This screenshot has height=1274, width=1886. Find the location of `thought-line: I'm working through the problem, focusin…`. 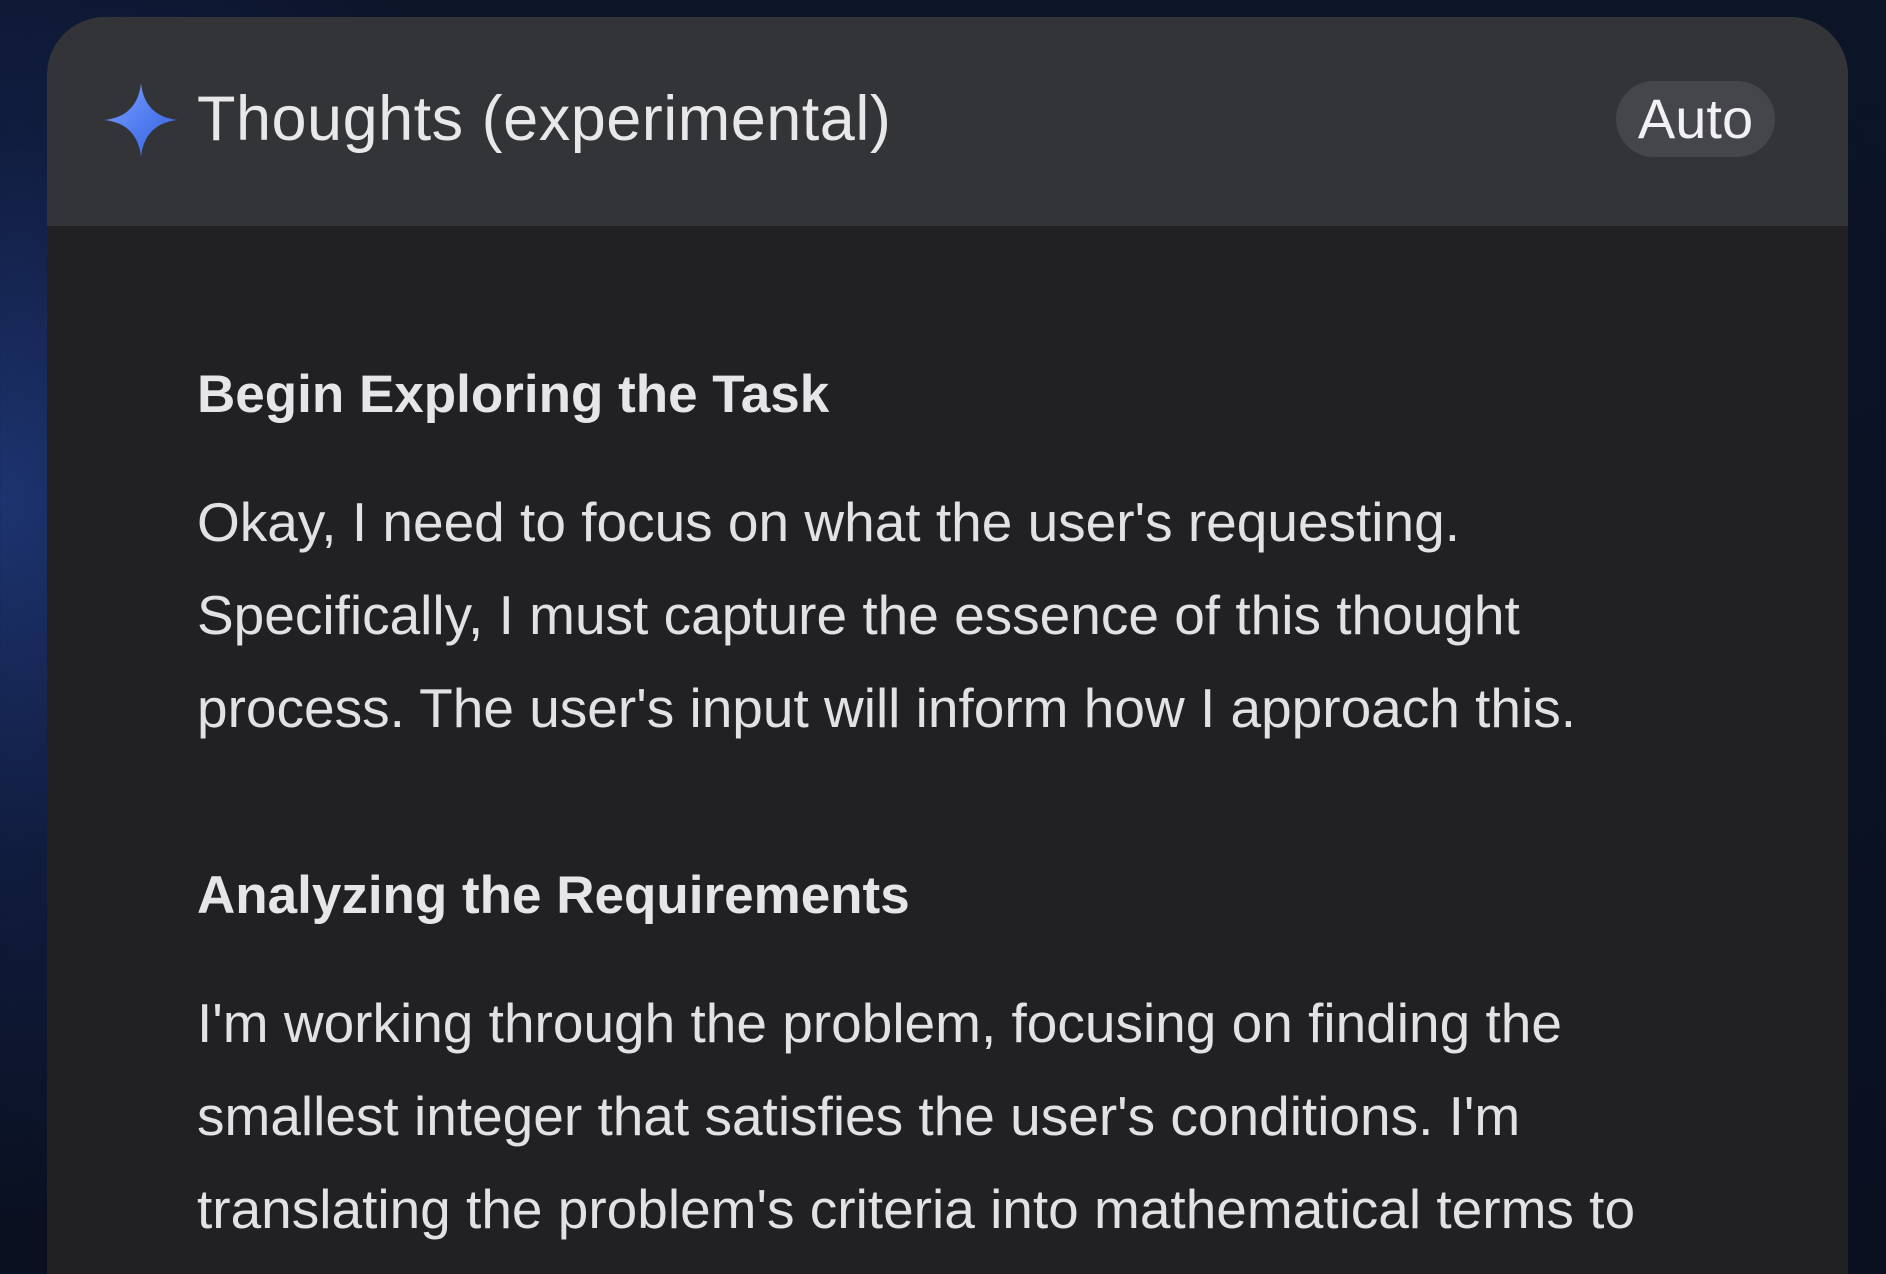

thought-line: I'm working through the problem, focusin… is located at coordinates (879, 1023).